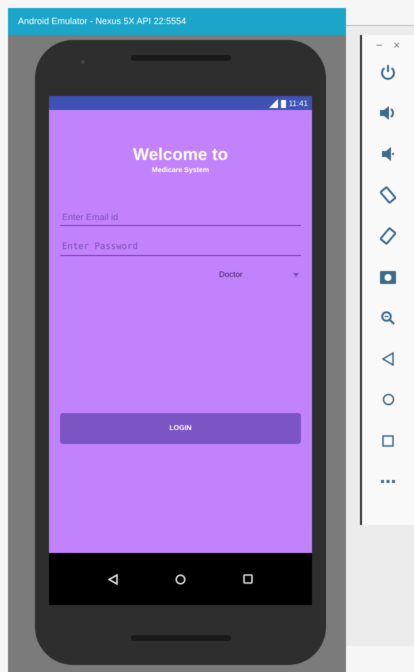 The image size is (414, 672). What do you see at coordinates (177, 21) in the screenshot?
I see `window-title: Android Emulator - Nexus 5X API 22:5554` at bounding box center [177, 21].